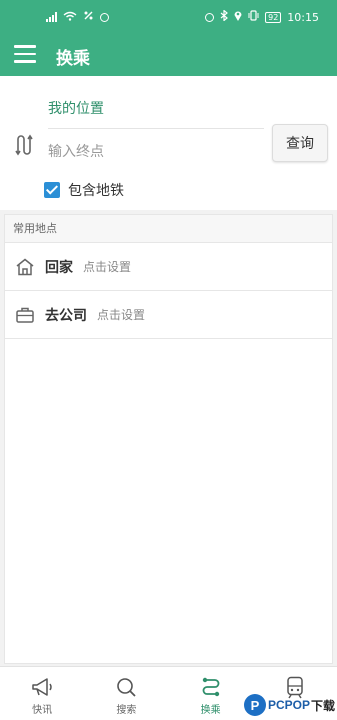 Image resolution: width=337 pixels, height=720 pixels. What do you see at coordinates (168, 267) in the screenshot?
I see `place-row-home: 回家 点击设置` at bounding box center [168, 267].